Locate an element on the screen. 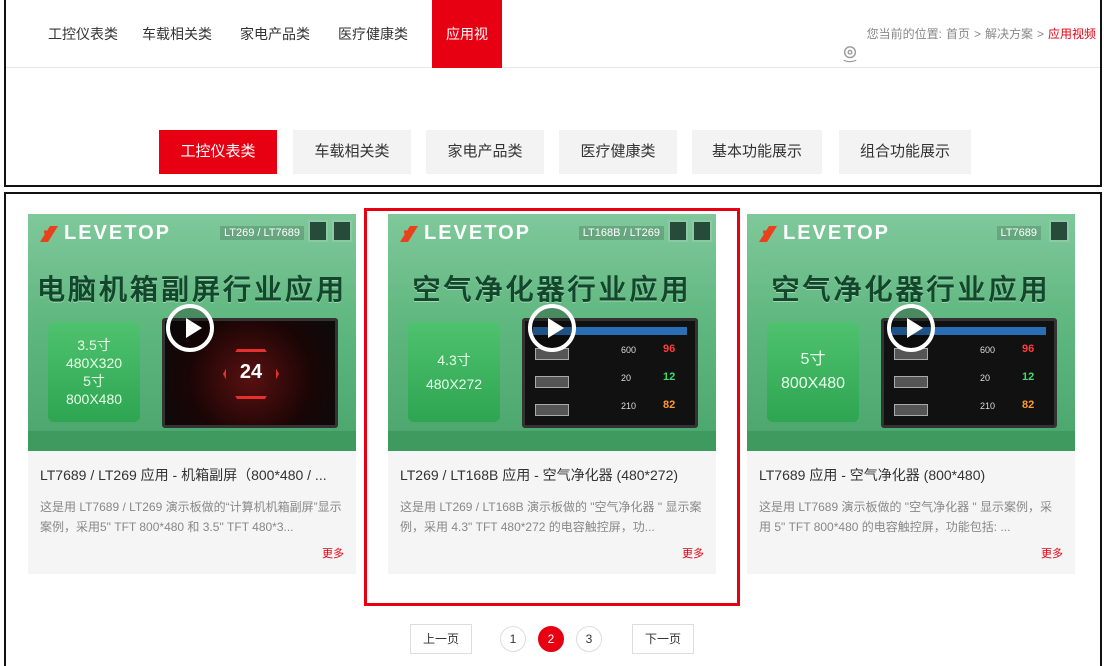  location-pin-icon is located at coordinates (850, 44).